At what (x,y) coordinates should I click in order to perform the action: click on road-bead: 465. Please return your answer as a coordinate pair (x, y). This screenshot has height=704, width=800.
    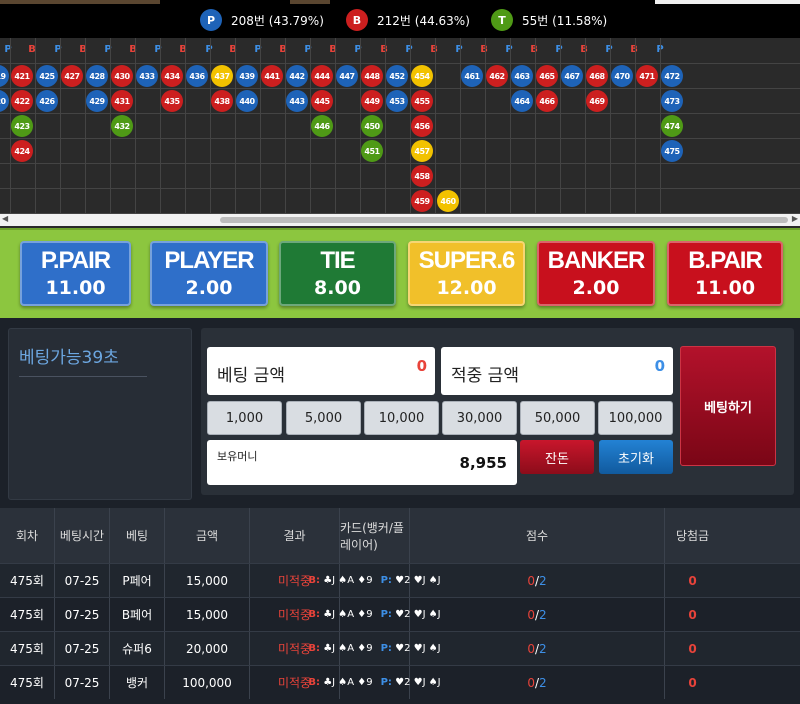
    Looking at the image, I should click on (547, 76).